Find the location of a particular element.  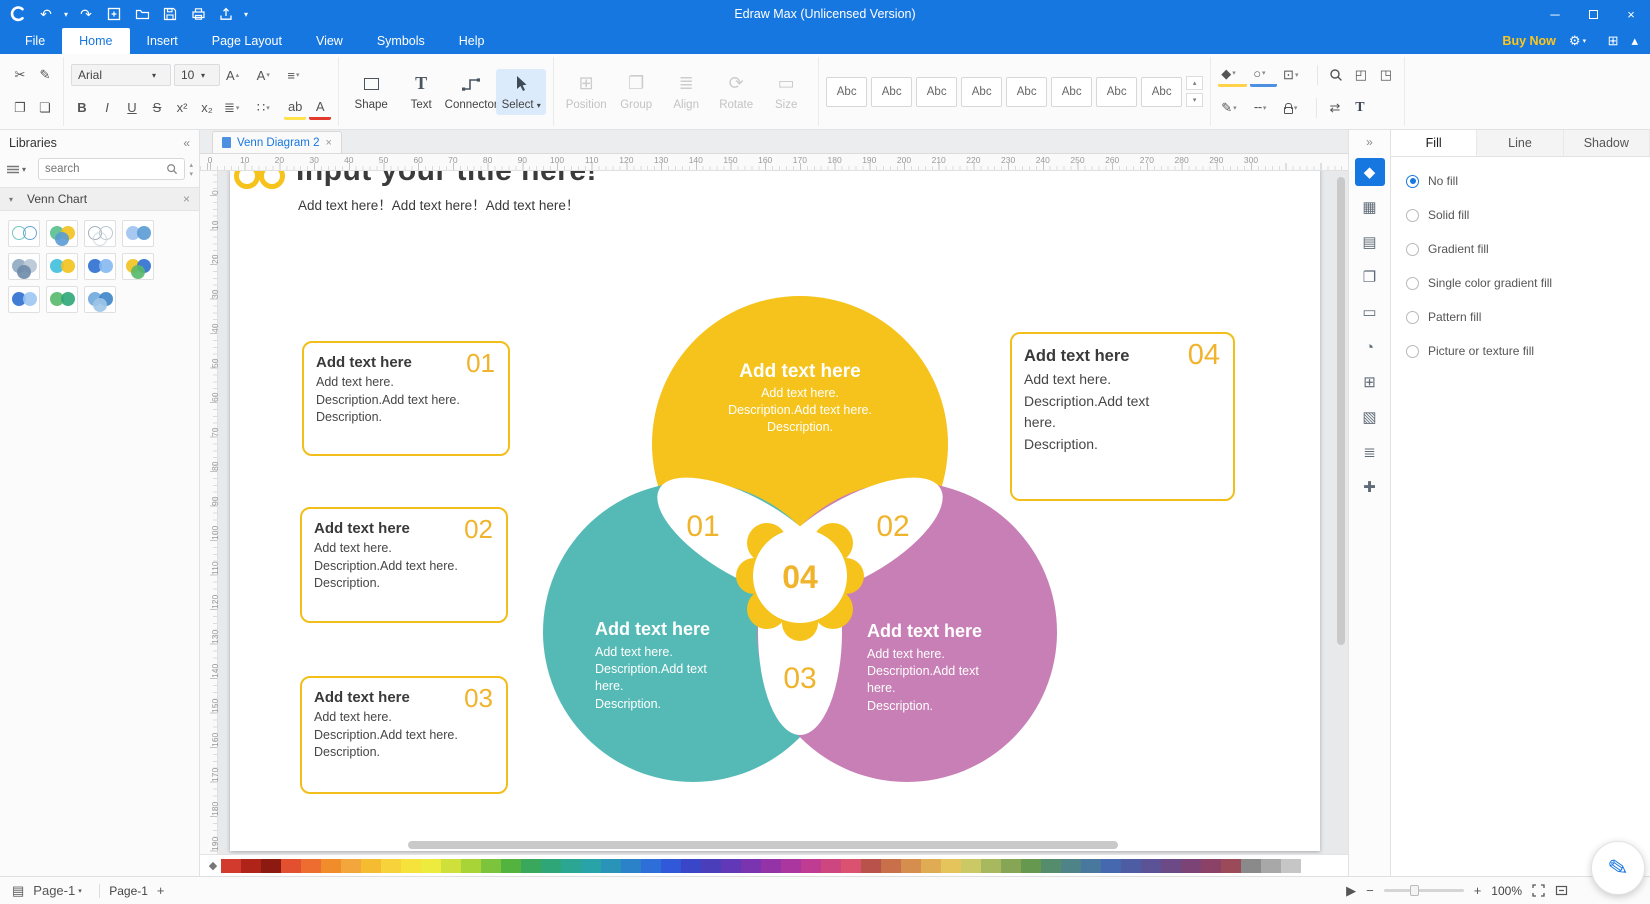

presentation-play-button: ▶ is located at coordinates (1351, 891).